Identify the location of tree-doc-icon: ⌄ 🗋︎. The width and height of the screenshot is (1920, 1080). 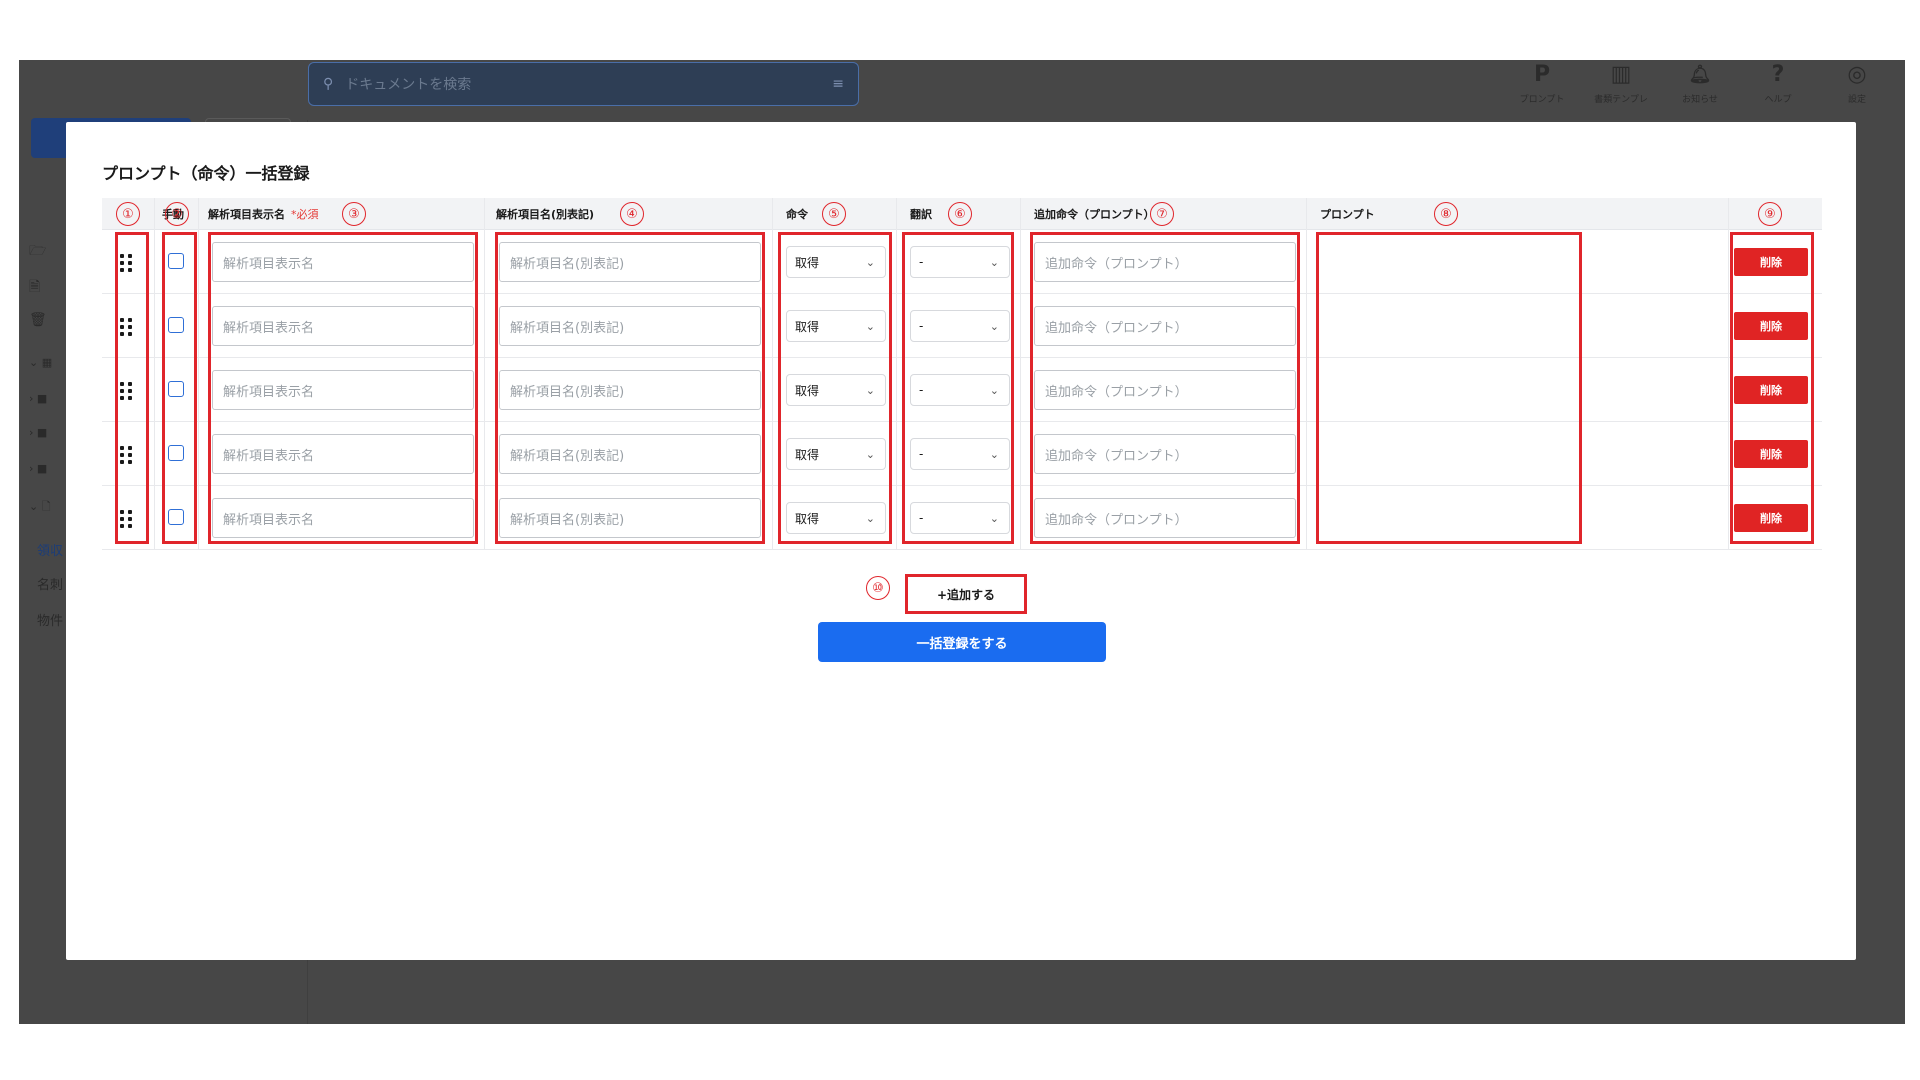
(40, 506).